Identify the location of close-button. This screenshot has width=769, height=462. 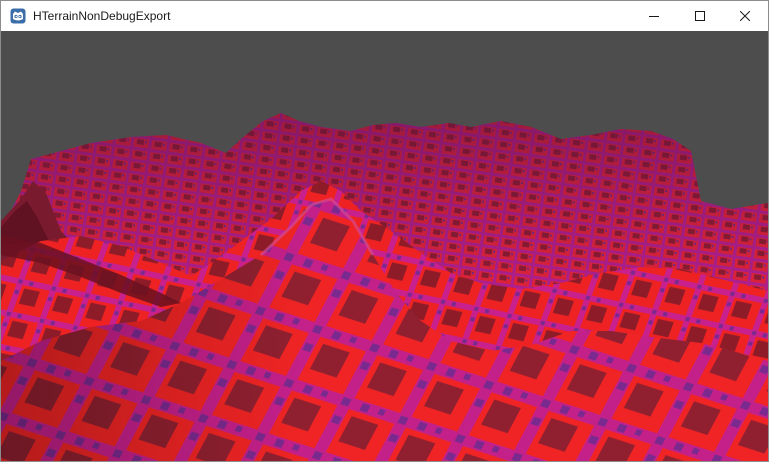
(745, 16).